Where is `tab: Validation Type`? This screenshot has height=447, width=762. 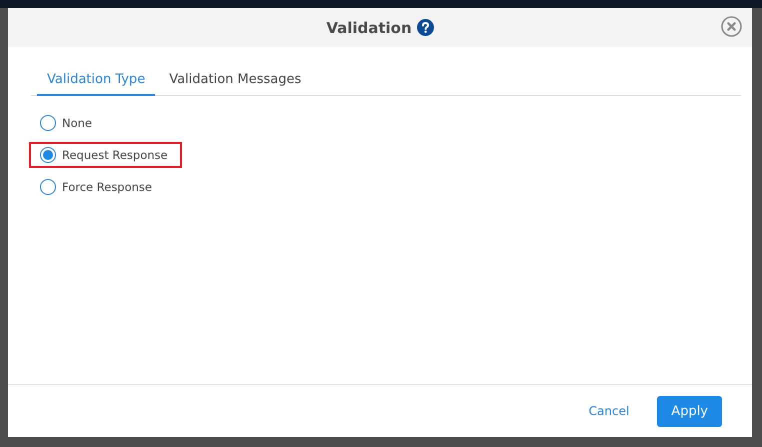
tab: Validation Type is located at coordinates (96, 82).